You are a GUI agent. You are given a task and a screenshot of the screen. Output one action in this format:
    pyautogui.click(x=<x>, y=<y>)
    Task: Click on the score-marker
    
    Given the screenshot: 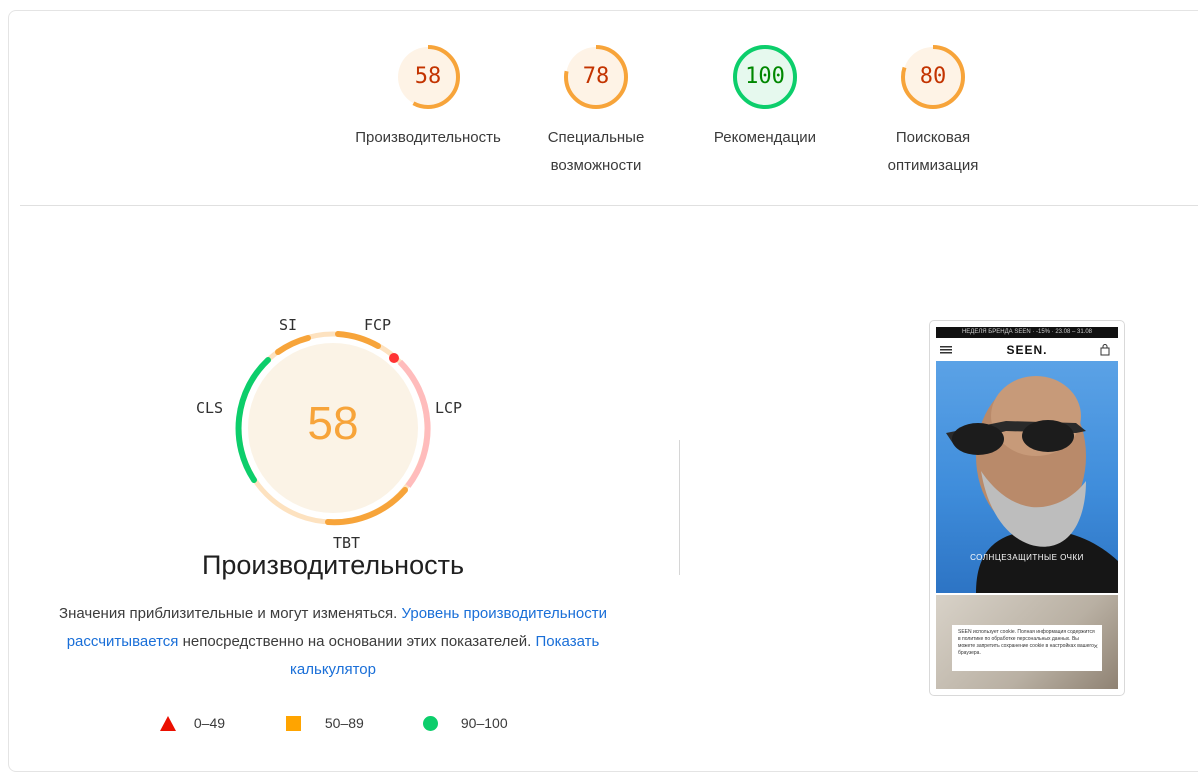 What is the action you would take?
    pyautogui.click(x=394, y=358)
    